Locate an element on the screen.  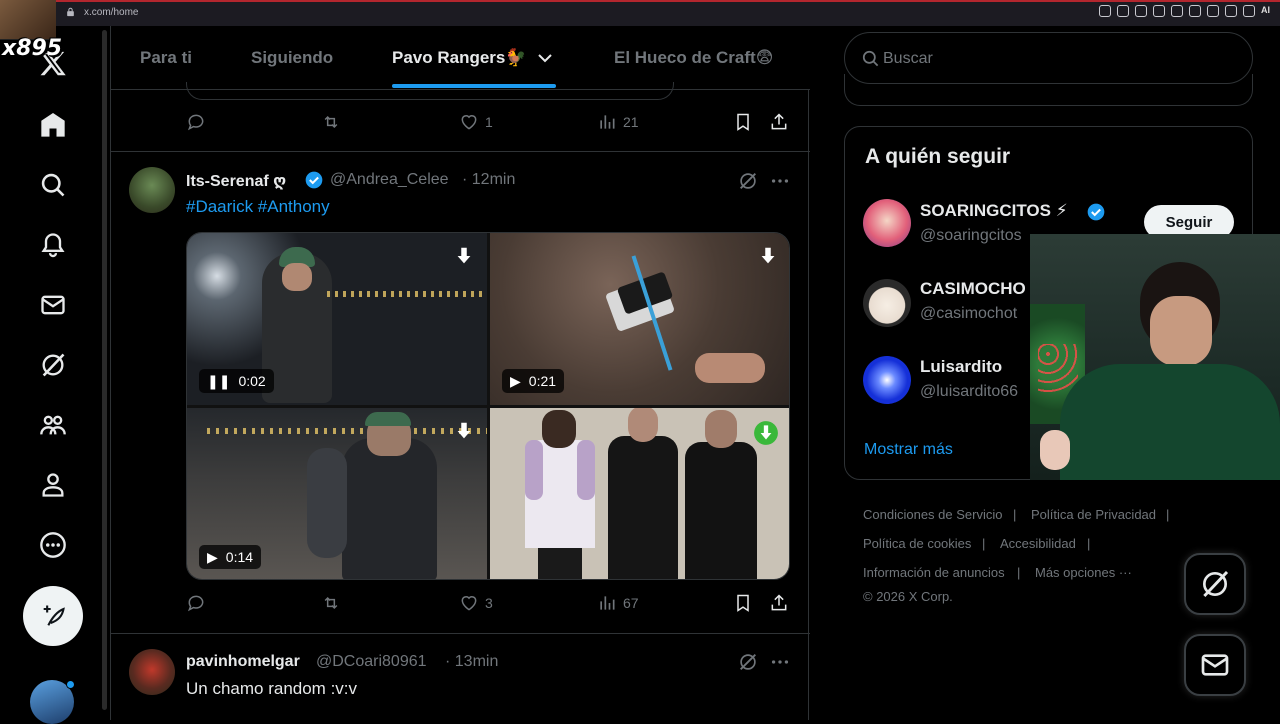
extension-icon is located at coordinates (1213, 11).